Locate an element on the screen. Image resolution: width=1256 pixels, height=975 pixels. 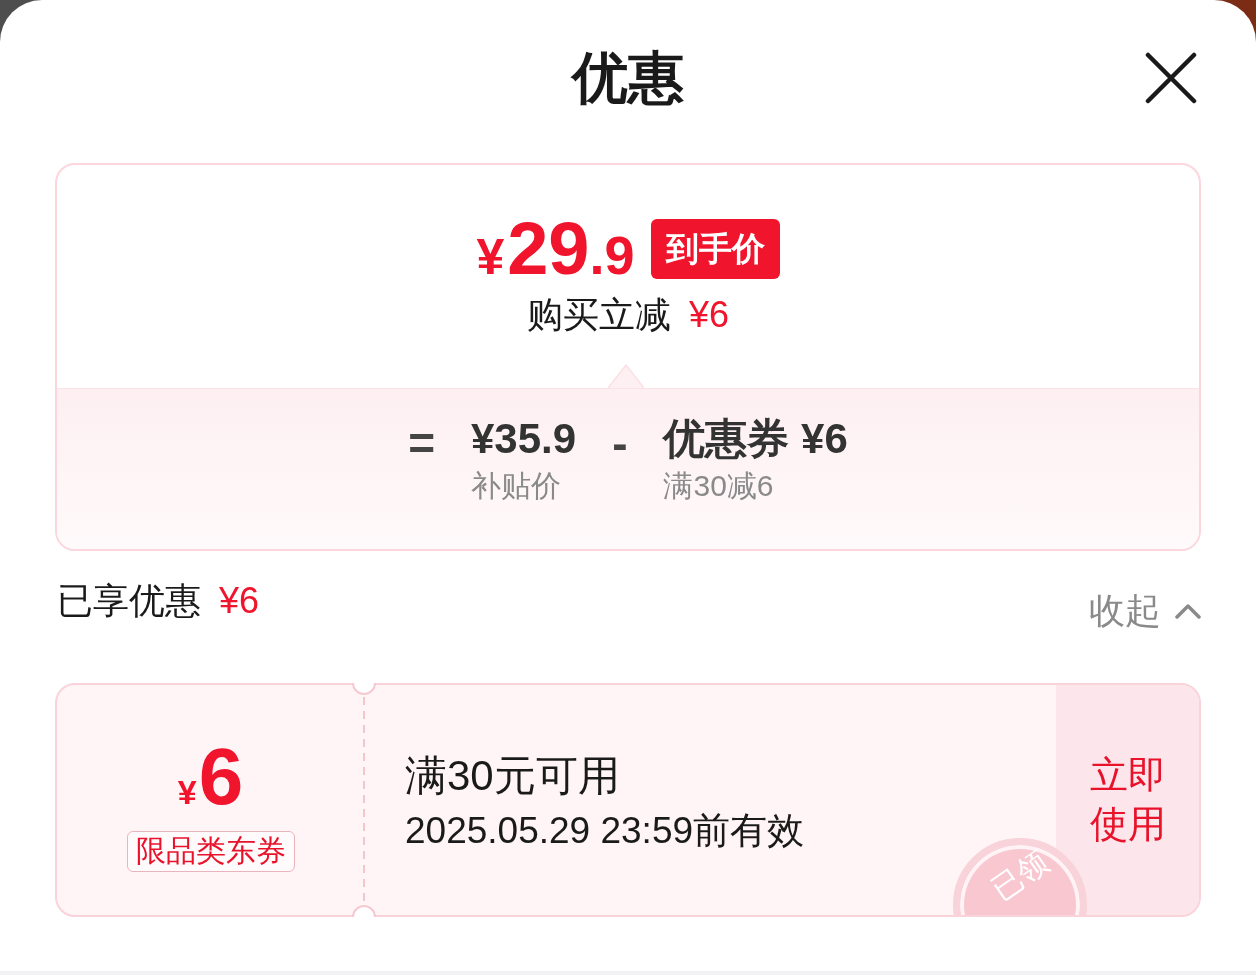
minus-sign: - is located at coordinates (620, 443).